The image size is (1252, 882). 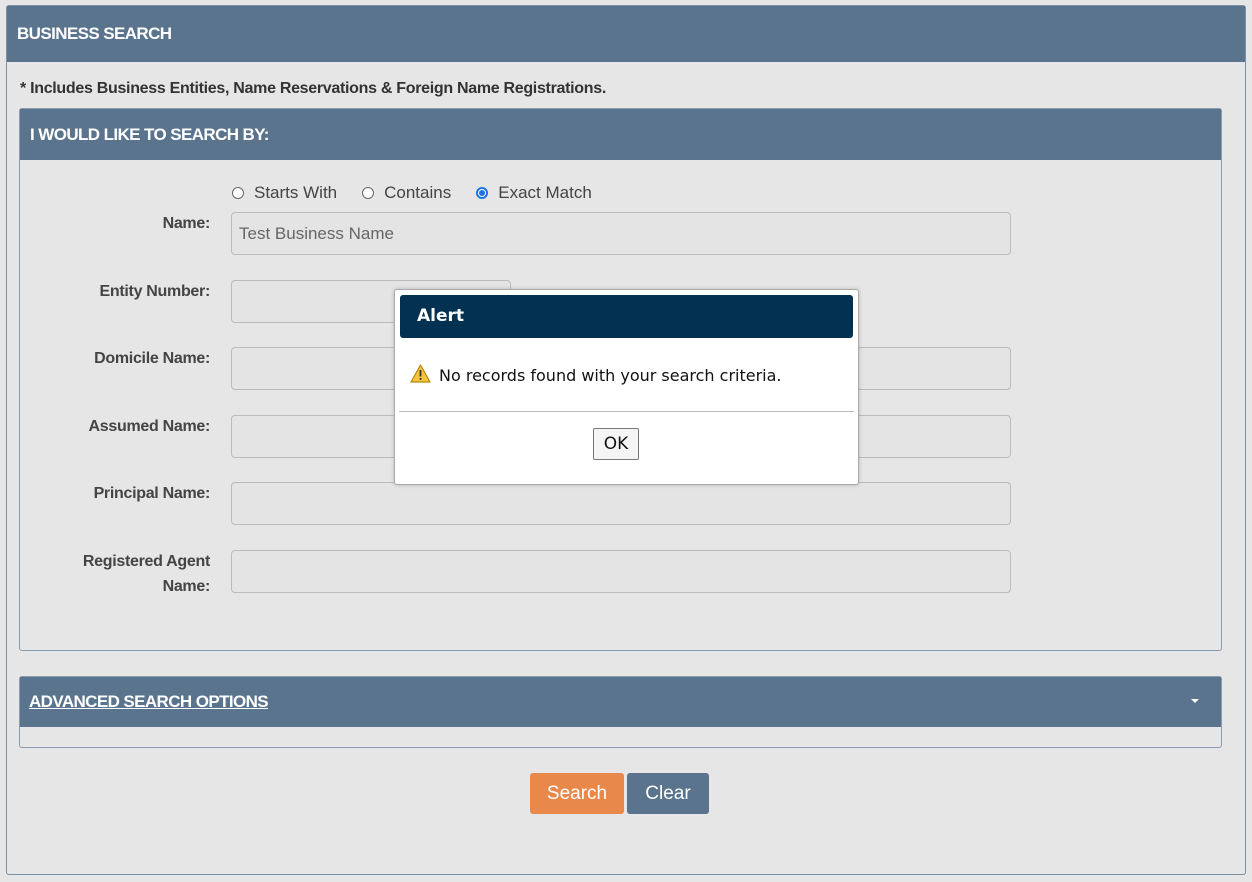 I want to click on registered-agent-label: Registered Agent Name:, so click(x=115, y=574).